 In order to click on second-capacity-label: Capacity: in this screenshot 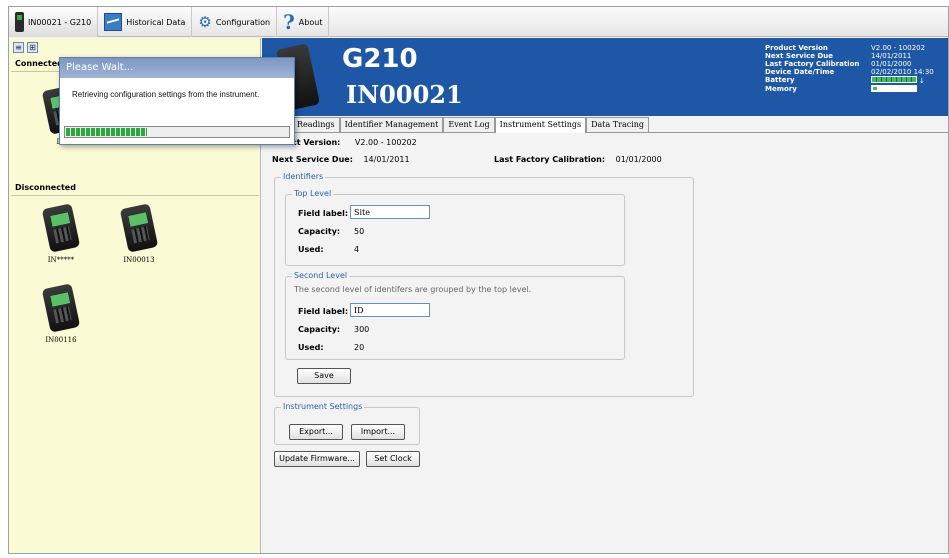, I will do `click(319, 329)`.